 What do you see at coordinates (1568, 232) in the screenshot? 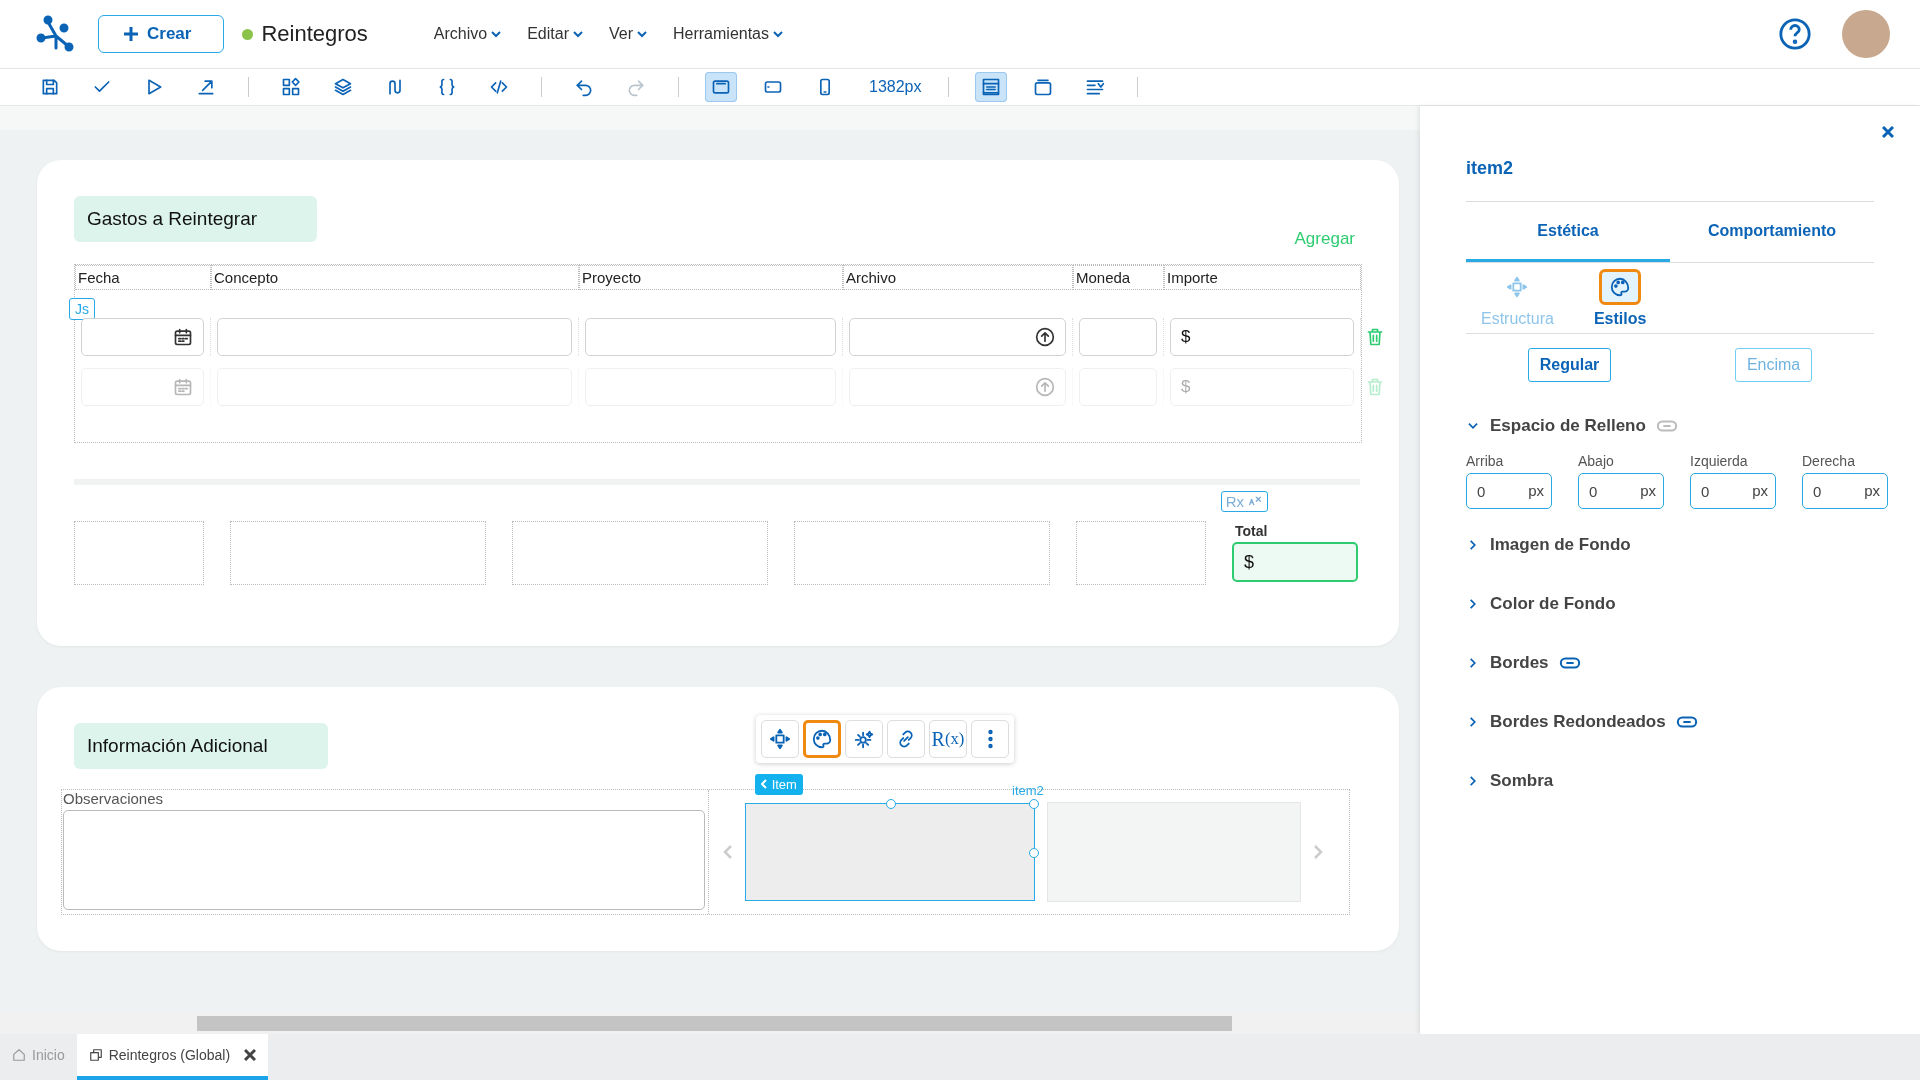
I see `tab: Estética` at bounding box center [1568, 232].